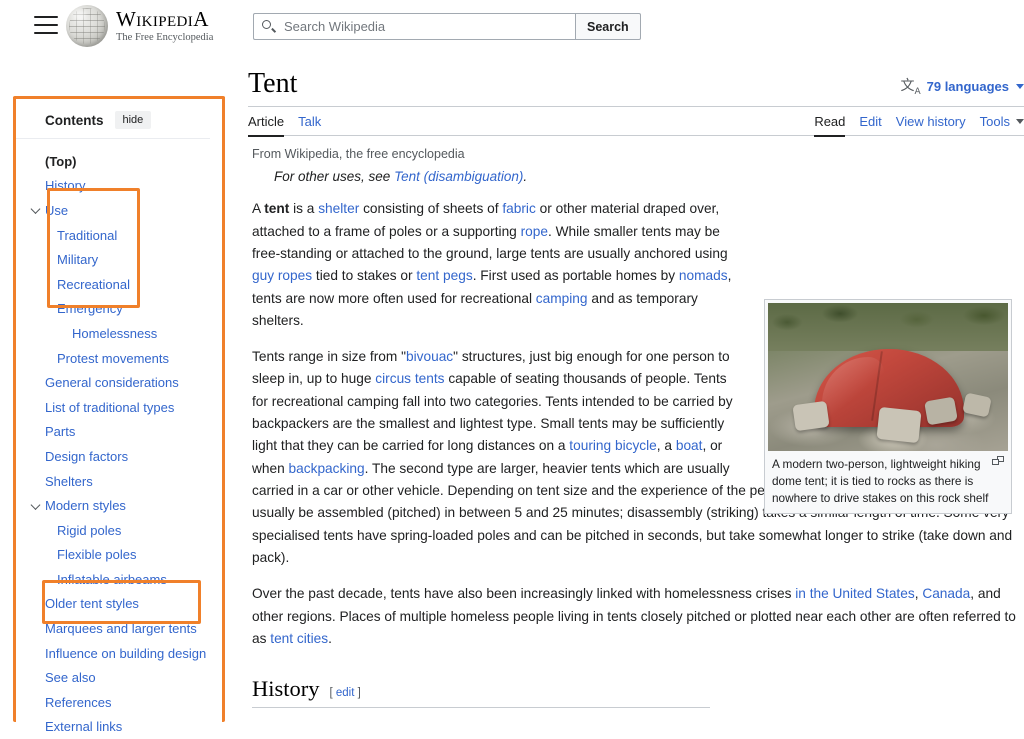 The image size is (1024, 739). What do you see at coordinates (299, 638) in the screenshot?
I see `link-tent-cities: tent cities` at bounding box center [299, 638].